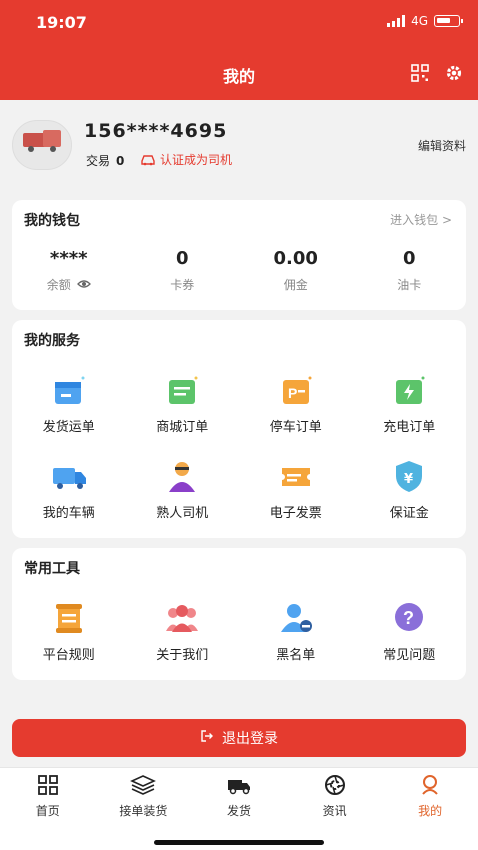  I want to click on delivery-truck-icon, so click(238, 787).